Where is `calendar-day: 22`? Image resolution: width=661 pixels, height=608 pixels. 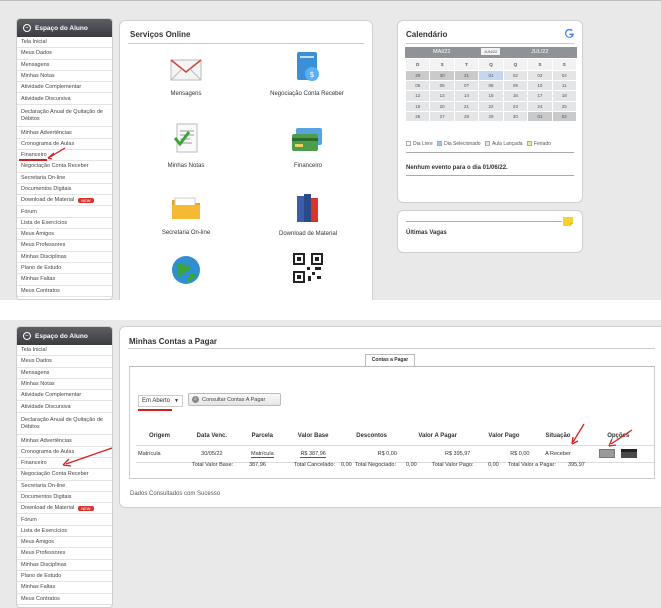
calendar-day: 22 is located at coordinates (491, 106).